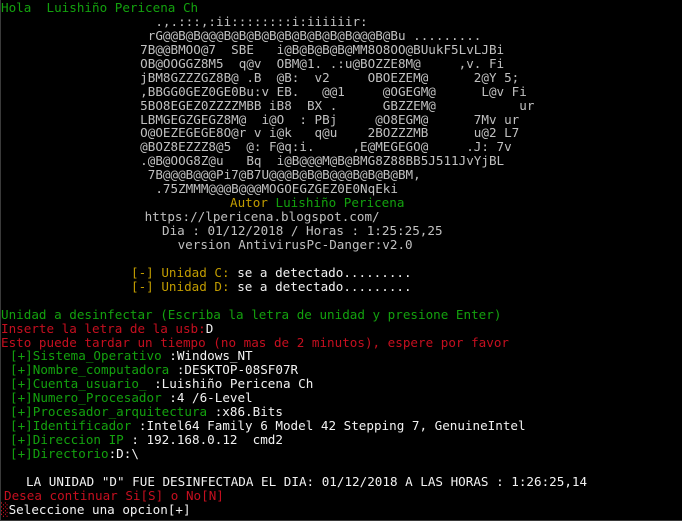 This screenshot has width=682, height=521. What do you see at coordinates (341, 328) in the screenshot?
I see `input-line: Inserte la letra de la usb:D` at bounding box center [341, 328].